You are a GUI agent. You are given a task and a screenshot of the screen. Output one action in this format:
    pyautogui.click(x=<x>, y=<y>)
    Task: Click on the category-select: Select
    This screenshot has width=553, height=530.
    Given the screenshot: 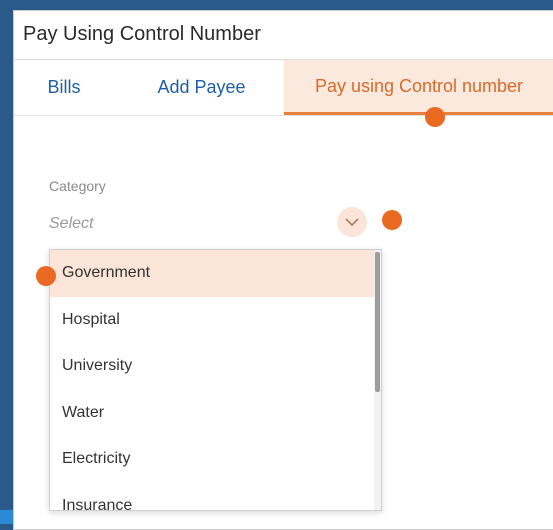 What is the action you would take?
    pyautogui.click(x=217, y=220)
    